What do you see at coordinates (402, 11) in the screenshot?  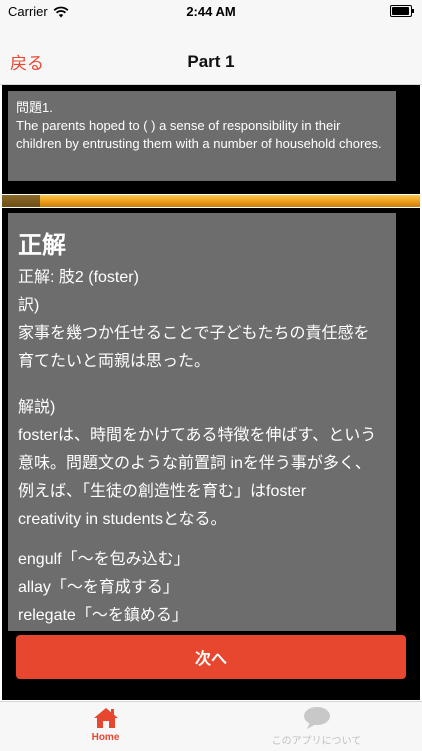 I see `battery-icon` at bounding box center [402, 11].